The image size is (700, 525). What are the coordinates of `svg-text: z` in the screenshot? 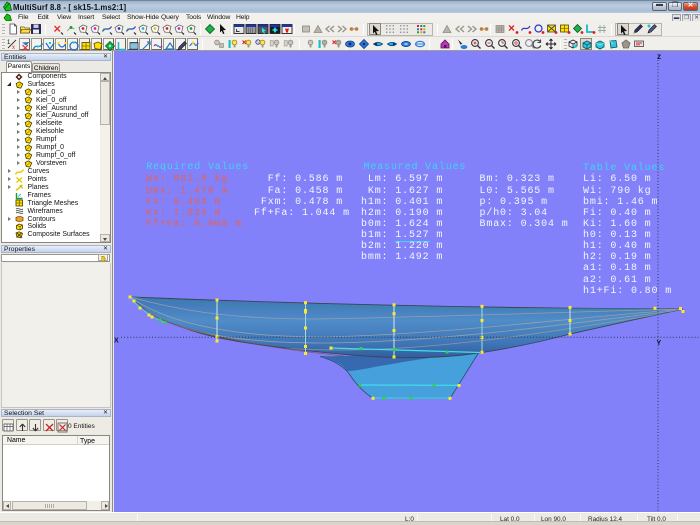 It's located at (659, 56).